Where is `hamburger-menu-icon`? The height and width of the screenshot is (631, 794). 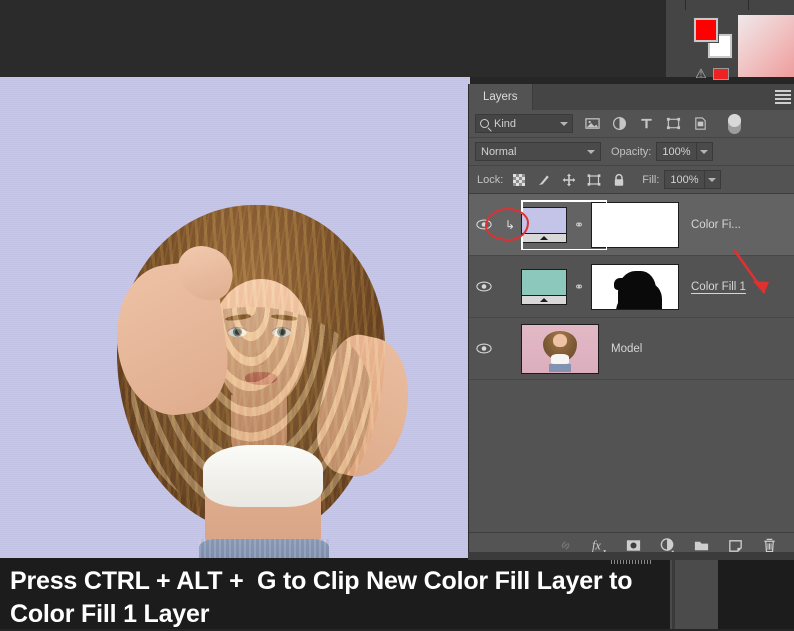
hamburger-menu-icon is located at coordinates (783, 97).